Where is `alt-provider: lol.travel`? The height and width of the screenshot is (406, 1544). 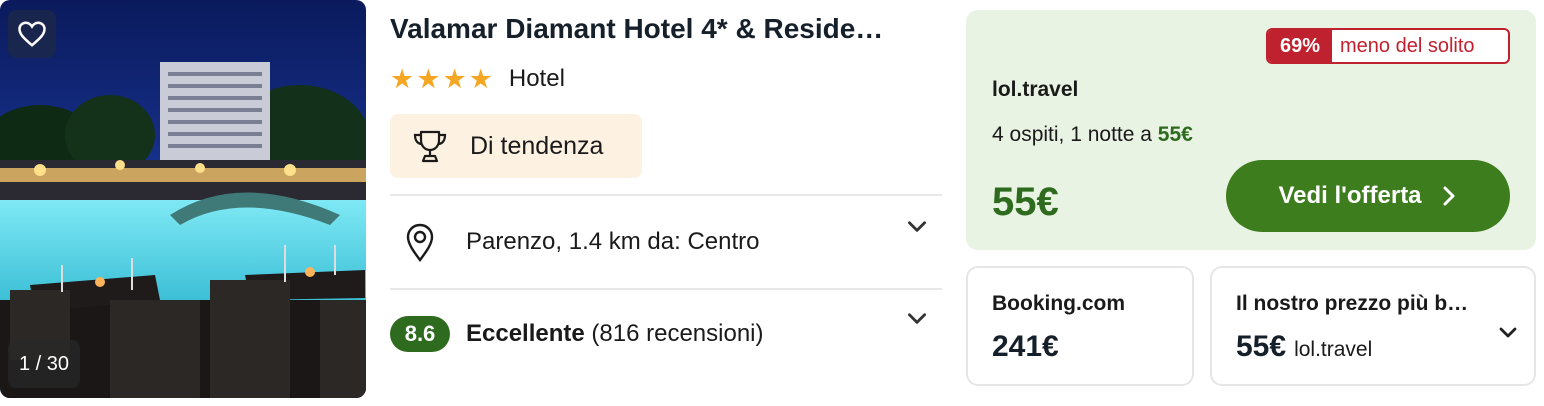 alt-provider: lol.travel is located at coordinates (1333, 349).